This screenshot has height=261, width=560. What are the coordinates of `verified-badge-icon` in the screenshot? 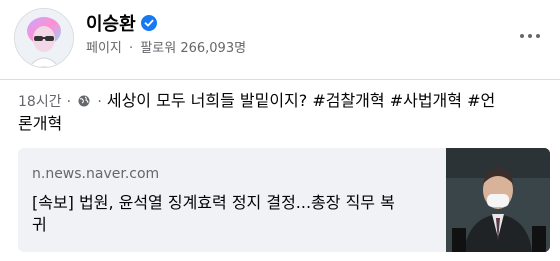 It's located at (148, 23).